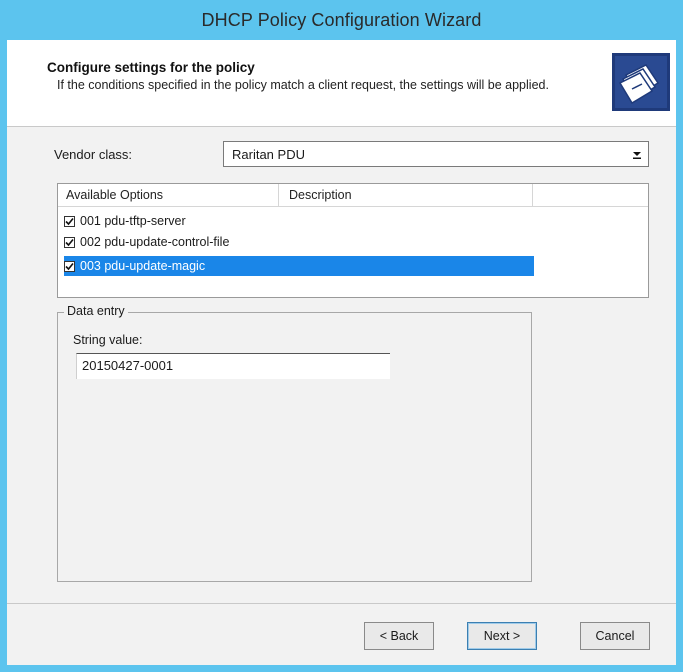  Describe the element at coordinates (641, 82) in the screenshot. I see `wizard-folder-icon` at that location.